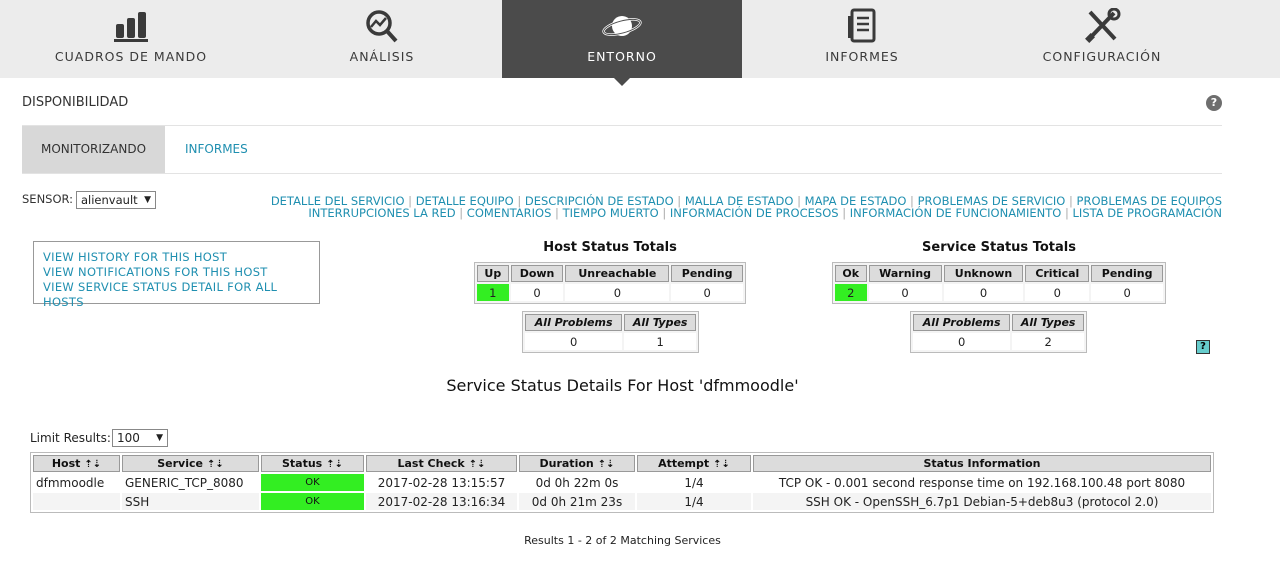  Describe the element at coordinates (537, 273) in the screenshot. I see `header-down: Down` at that location.